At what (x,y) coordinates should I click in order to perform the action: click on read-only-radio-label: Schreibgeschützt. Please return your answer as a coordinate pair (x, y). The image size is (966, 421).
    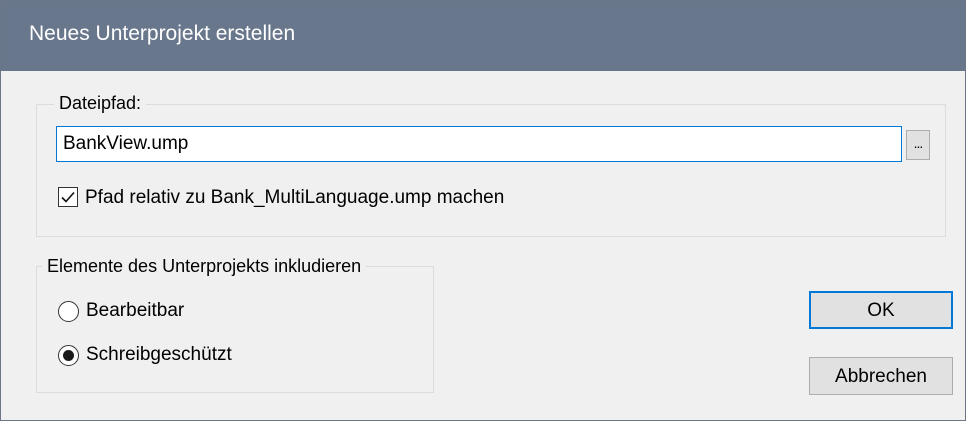
    Looking at the image, I should click on (159, 355).